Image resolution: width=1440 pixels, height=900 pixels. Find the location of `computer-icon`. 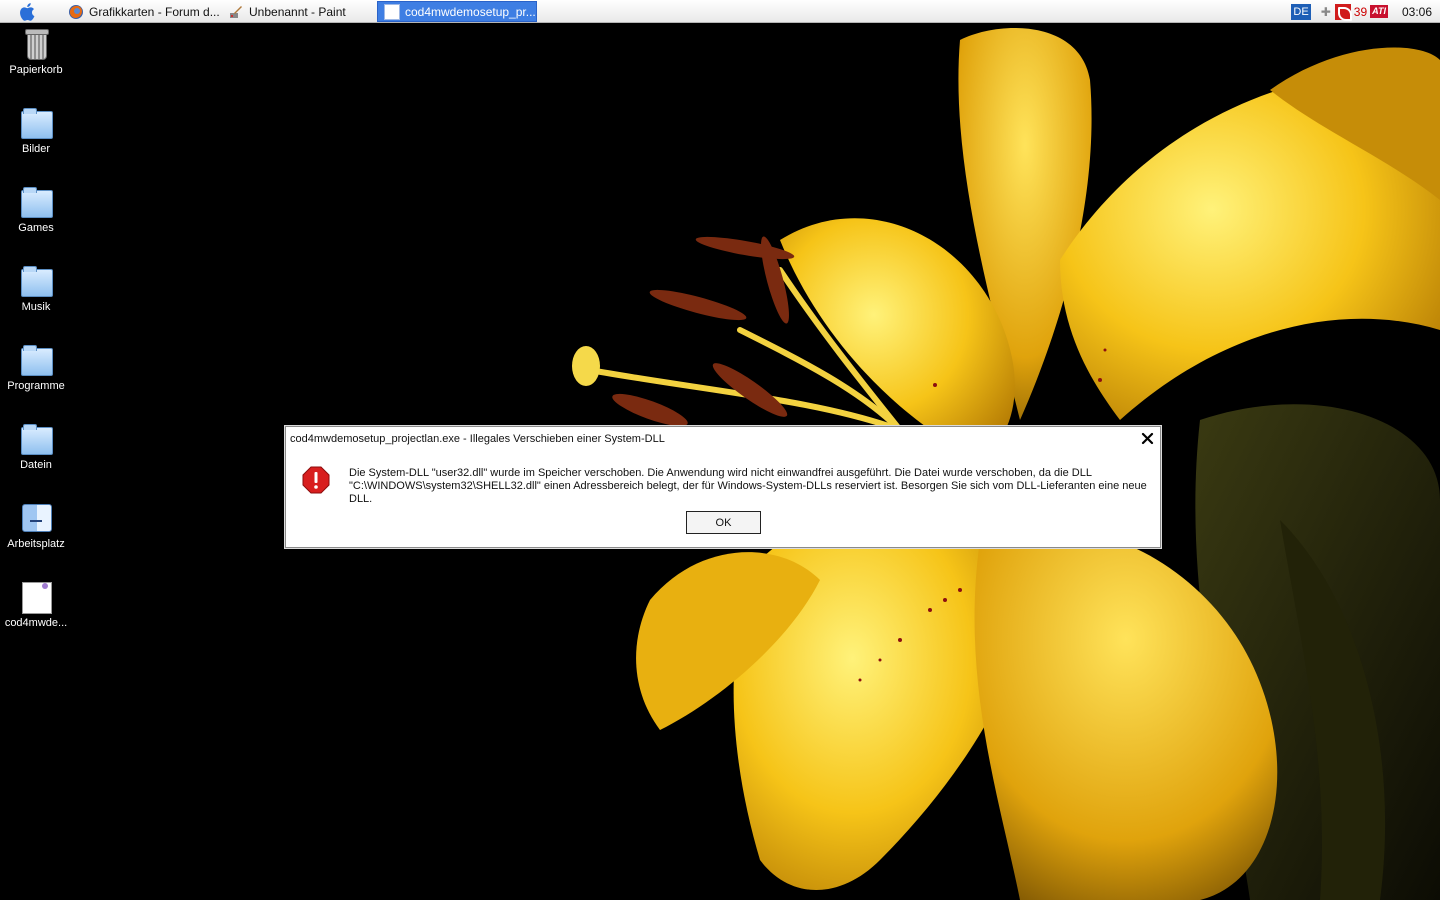

computer-icon is located at coordinates (36, 518).